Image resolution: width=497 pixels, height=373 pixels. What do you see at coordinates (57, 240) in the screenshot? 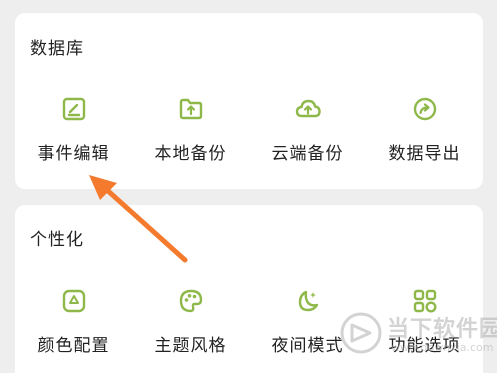
I see `personalization-section-title: 个性化` at bounding box center [57, 240].